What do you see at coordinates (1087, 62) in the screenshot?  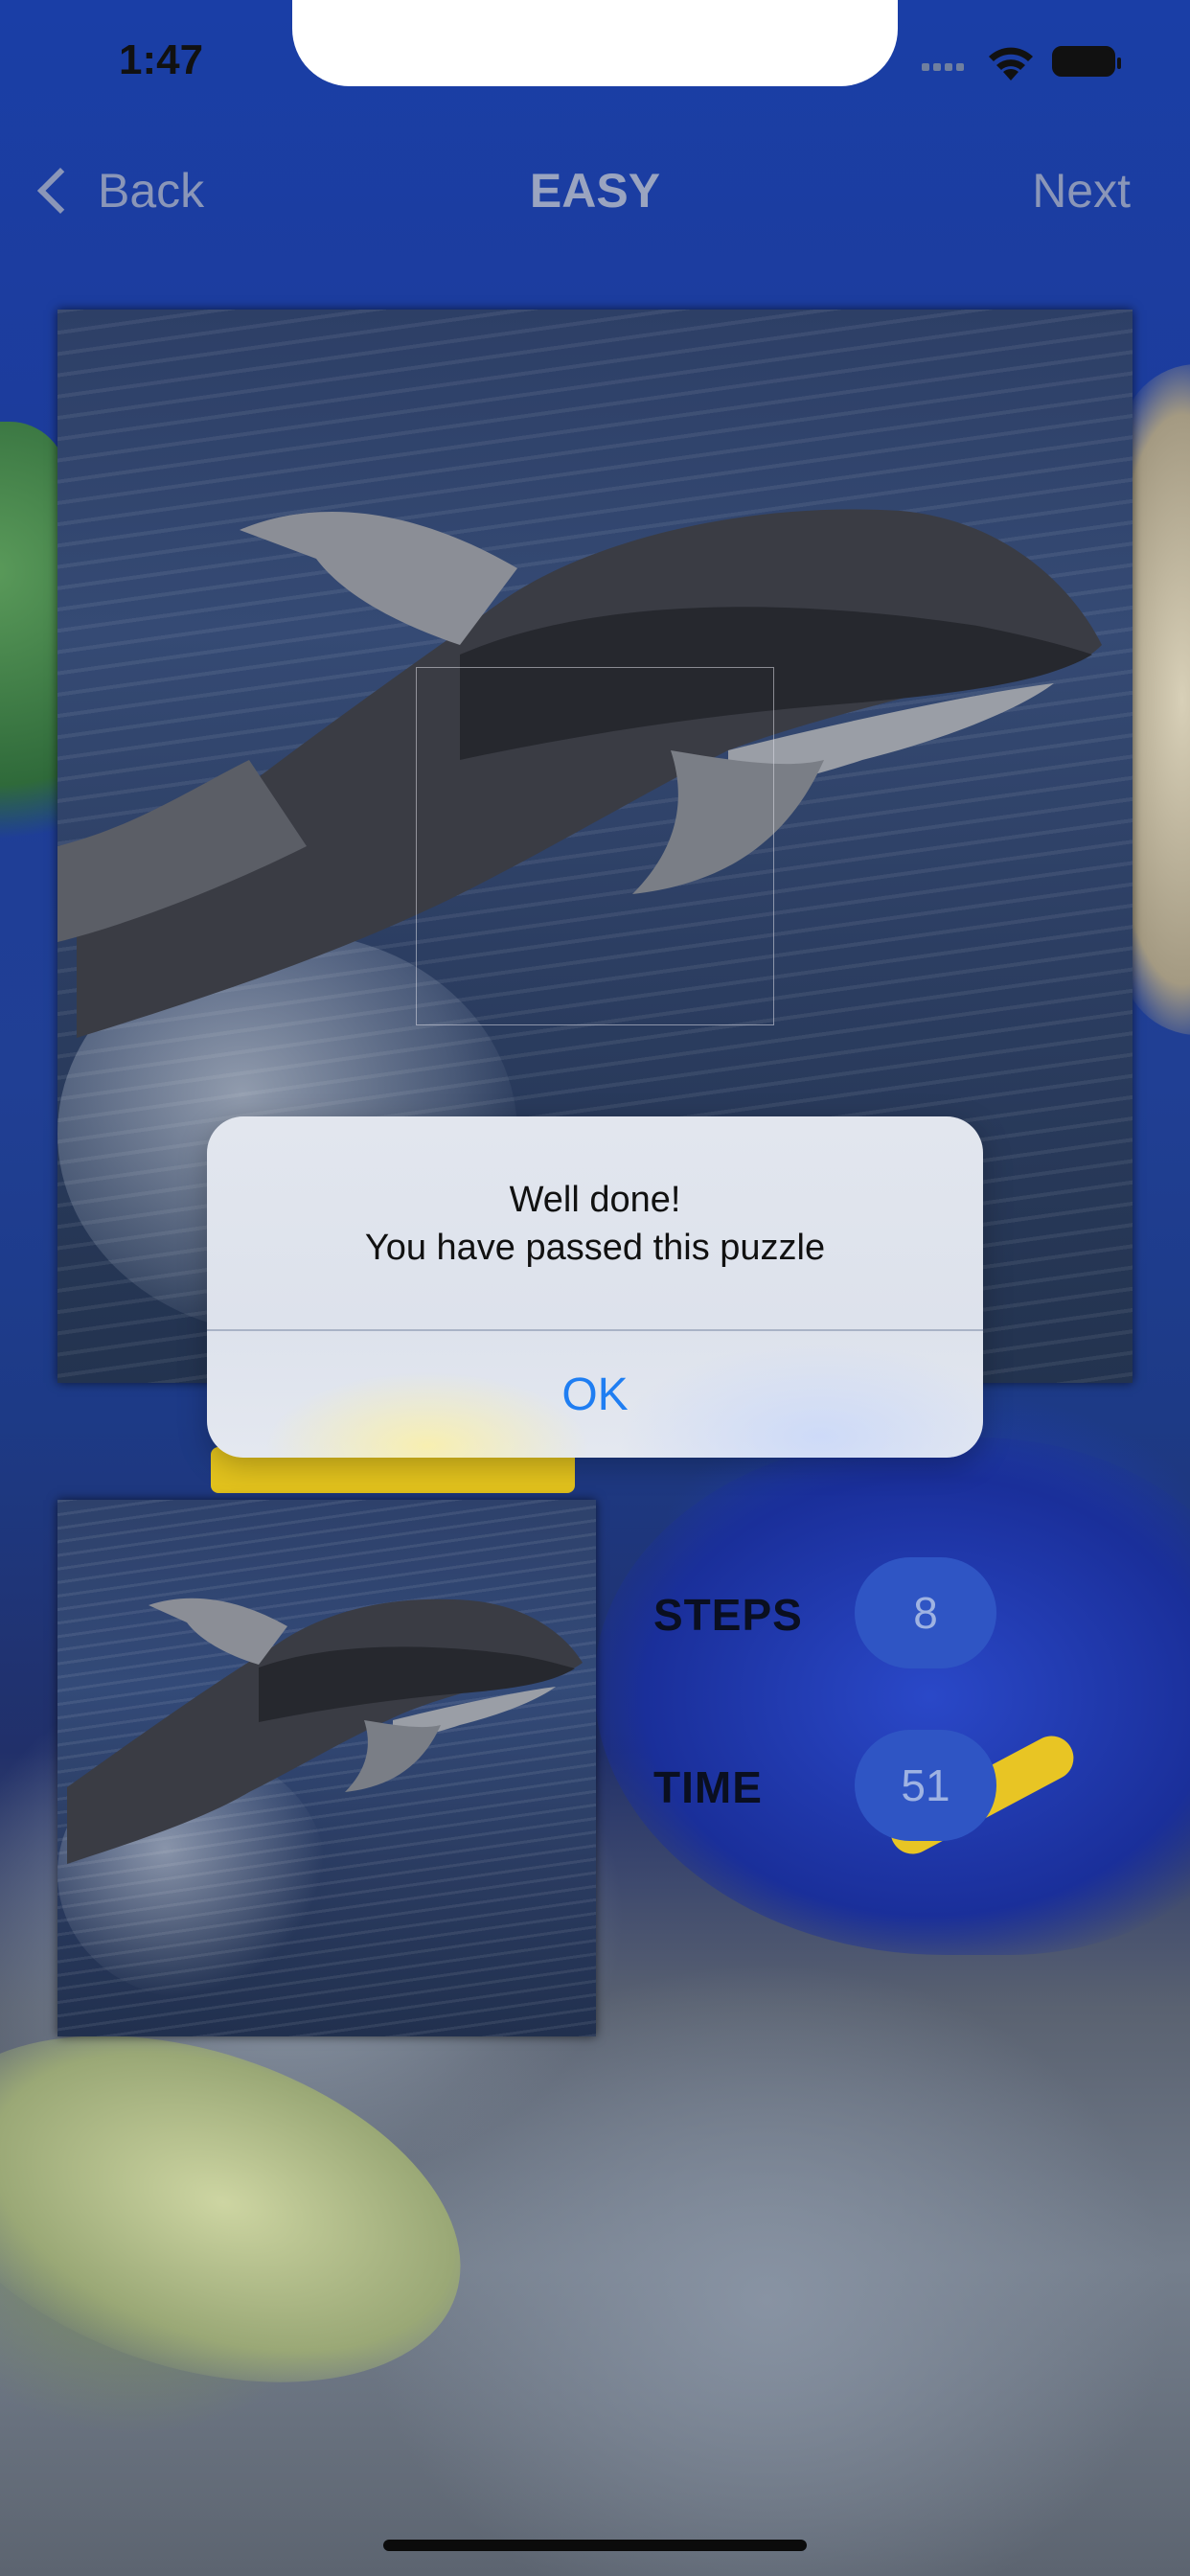 I see `battery-icon` at bounding box center [1087, 62].